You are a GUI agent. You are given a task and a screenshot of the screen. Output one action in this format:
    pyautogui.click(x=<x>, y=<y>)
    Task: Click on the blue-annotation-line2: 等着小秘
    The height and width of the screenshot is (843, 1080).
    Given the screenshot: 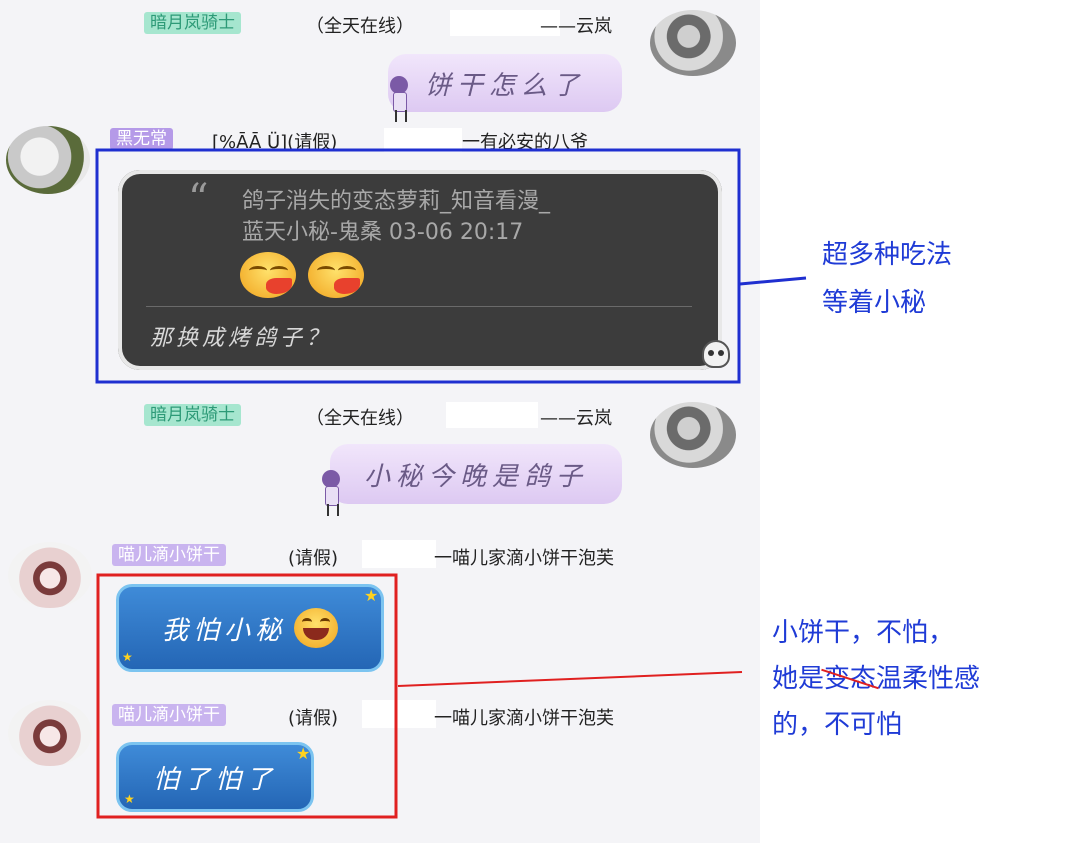 What is the action you would take?
    pyautogui.click(x=874, y=303)
    